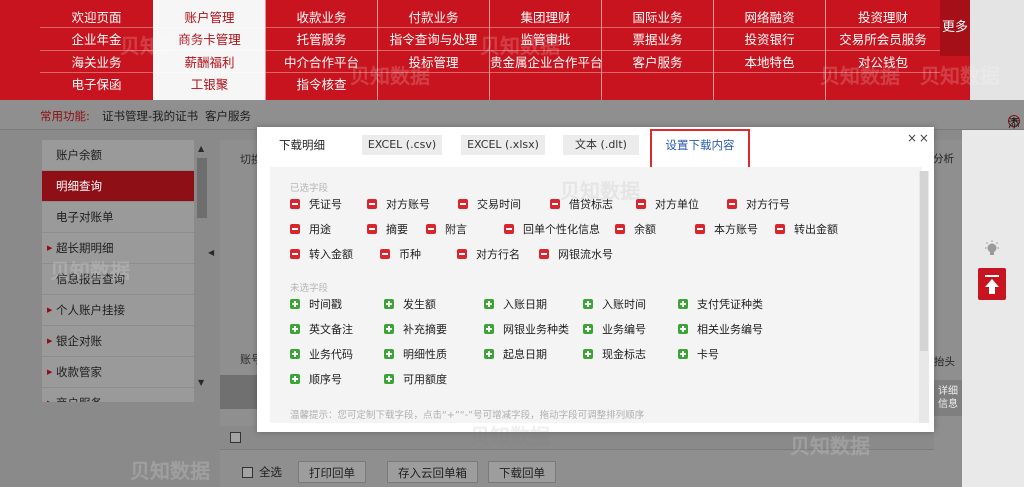 This screenshot has width=1024, height=487. I want to click on field-item: 币种, so click(400, 255).